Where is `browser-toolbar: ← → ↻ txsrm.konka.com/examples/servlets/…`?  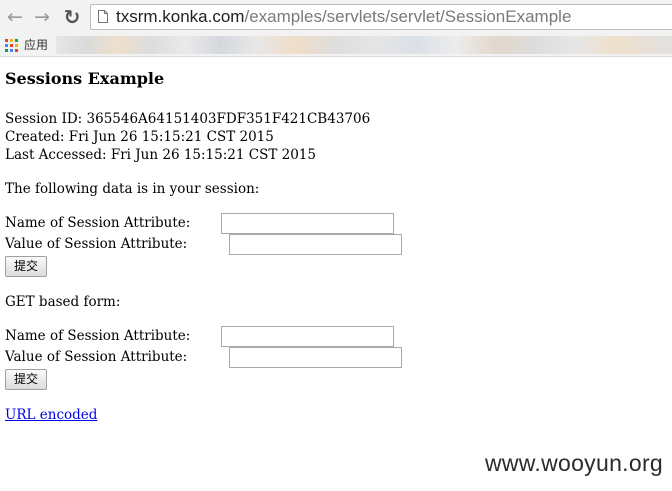
browser-toolbar: ← → ↻ txsrm.konka.com/examples/servlets/… is located at coordinates (336, 17).